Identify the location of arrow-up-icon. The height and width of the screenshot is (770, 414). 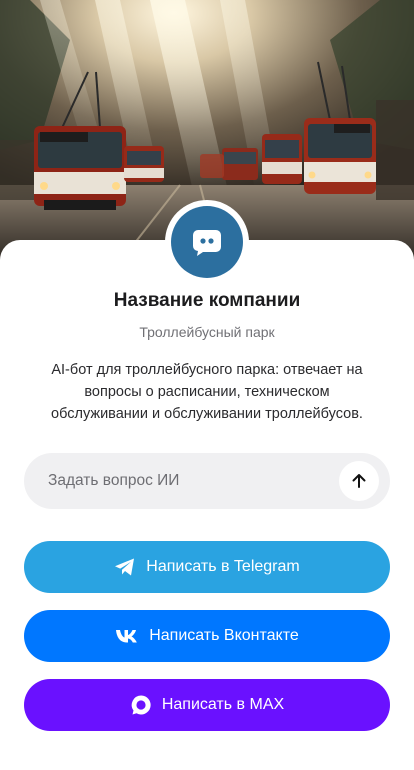
(359, 481).